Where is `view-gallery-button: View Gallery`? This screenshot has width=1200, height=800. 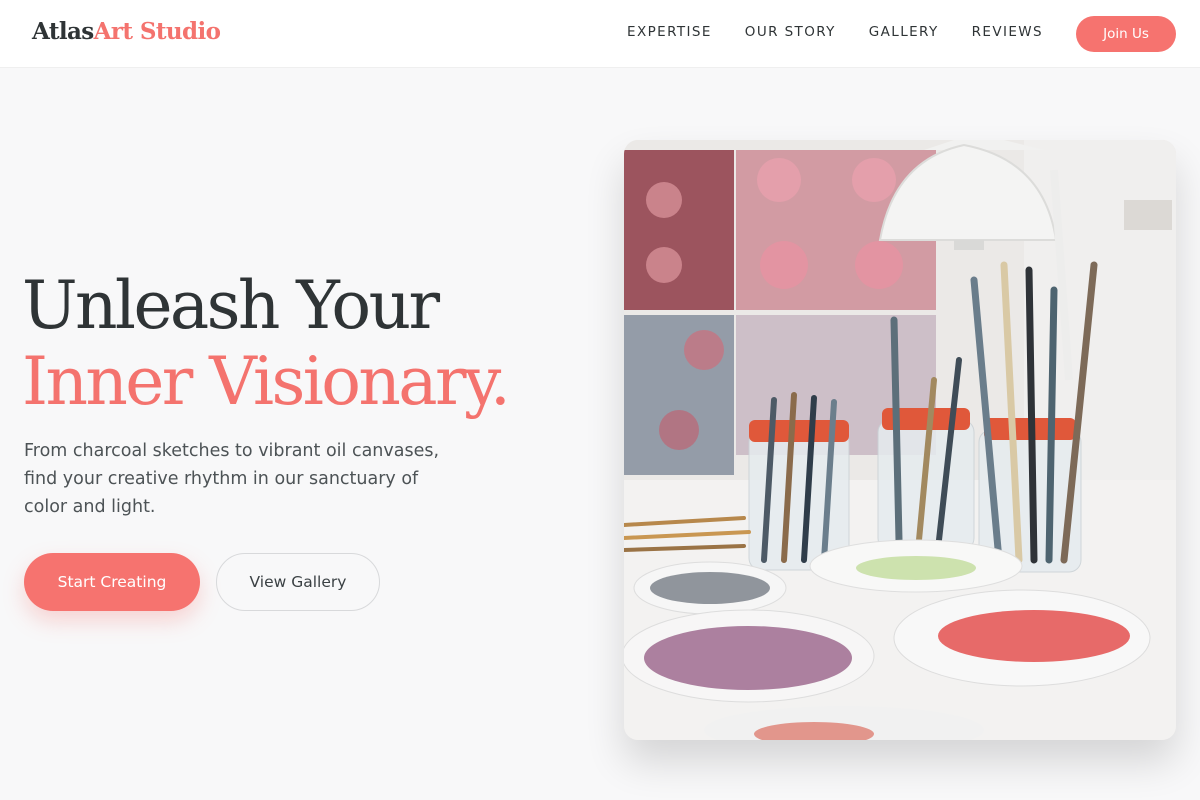 view-gallery-button: View Gallery is located at coordinates (298, 582).